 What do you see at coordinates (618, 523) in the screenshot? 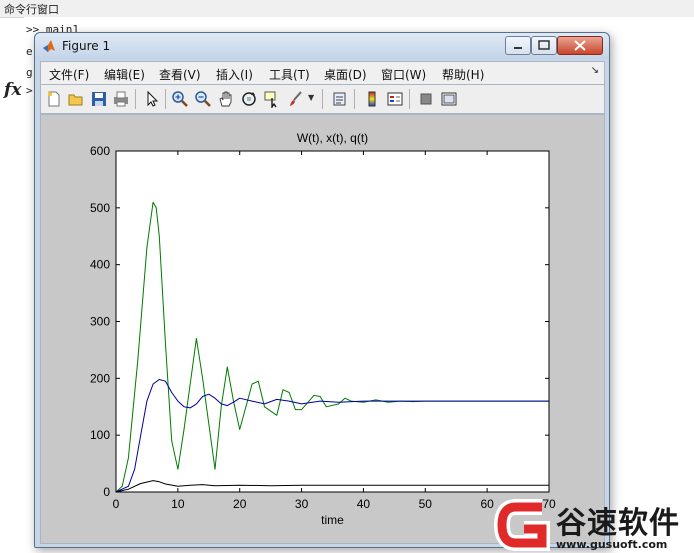
I see `watermark-name: 谷速软件` at bounding box center [618, 523].